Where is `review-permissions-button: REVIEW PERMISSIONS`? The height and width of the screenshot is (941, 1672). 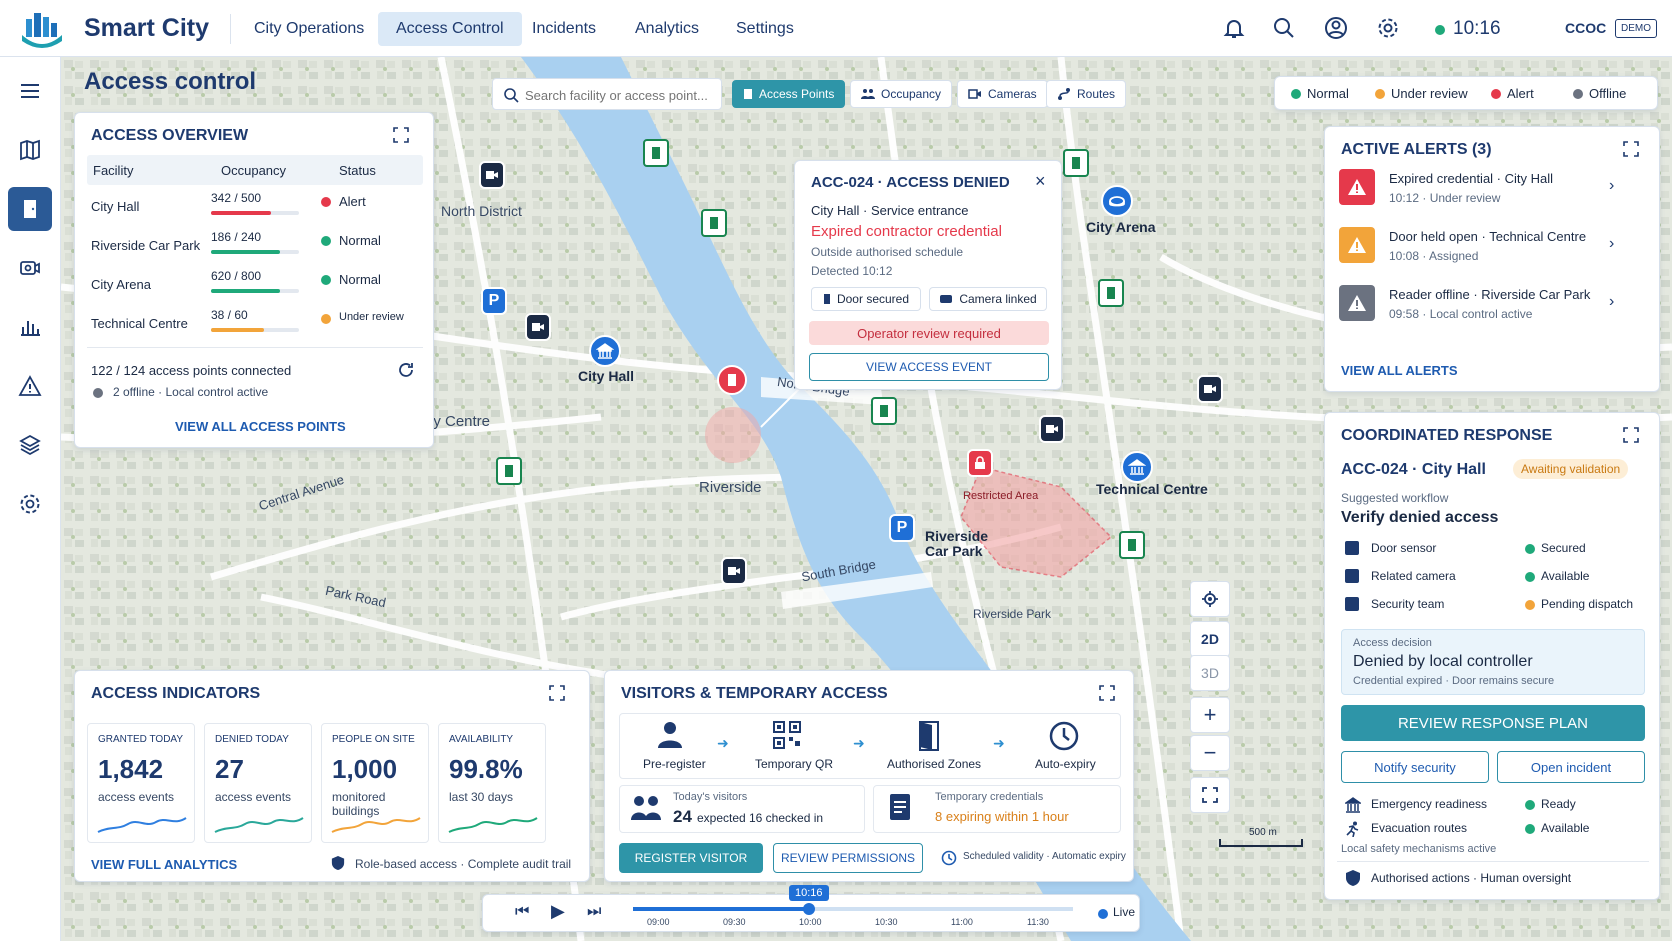
review-permissions-button: REVIEW PERMISSIONS is located at coordinates (848, 858).